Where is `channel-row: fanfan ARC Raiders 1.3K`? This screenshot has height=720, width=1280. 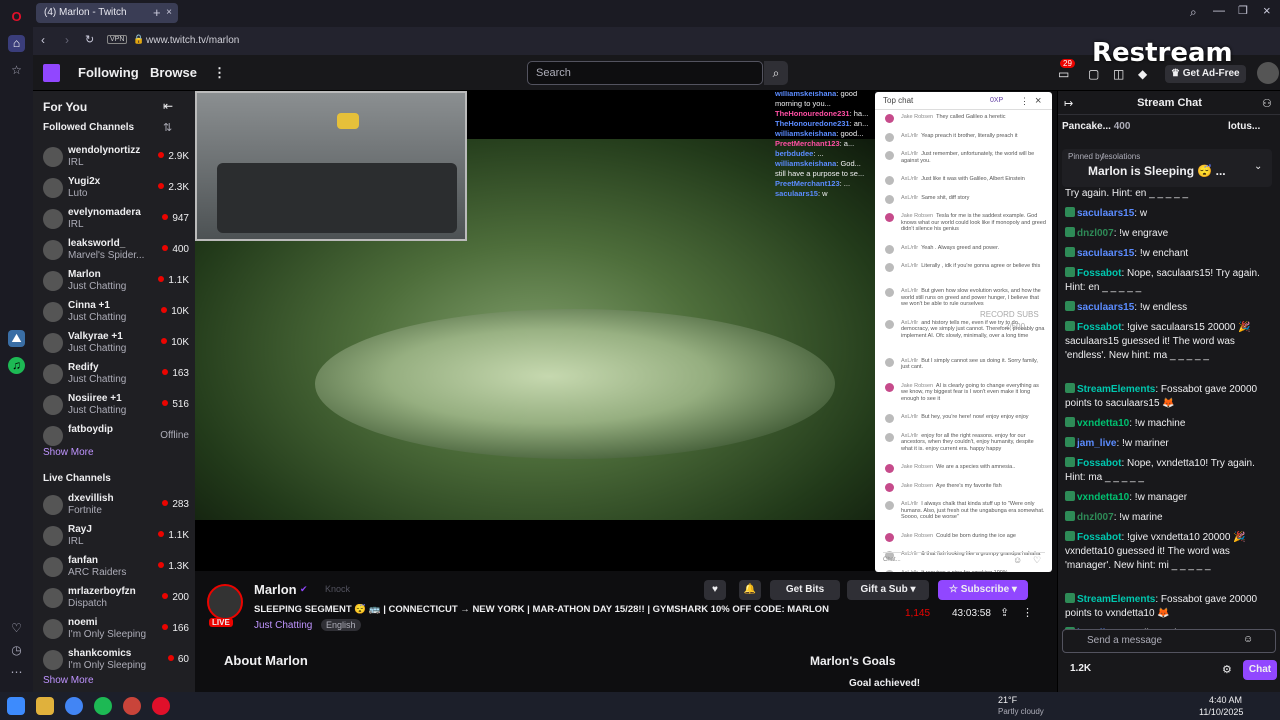 channel-row: fanfan ARC Raiders 1.3K is located at coordinates (116, 569).